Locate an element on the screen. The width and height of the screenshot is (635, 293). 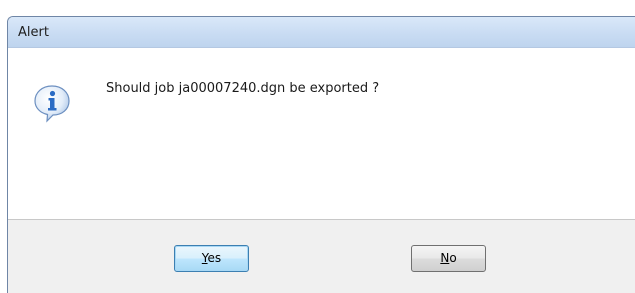
info-icon is located at coordinates (52, 104).